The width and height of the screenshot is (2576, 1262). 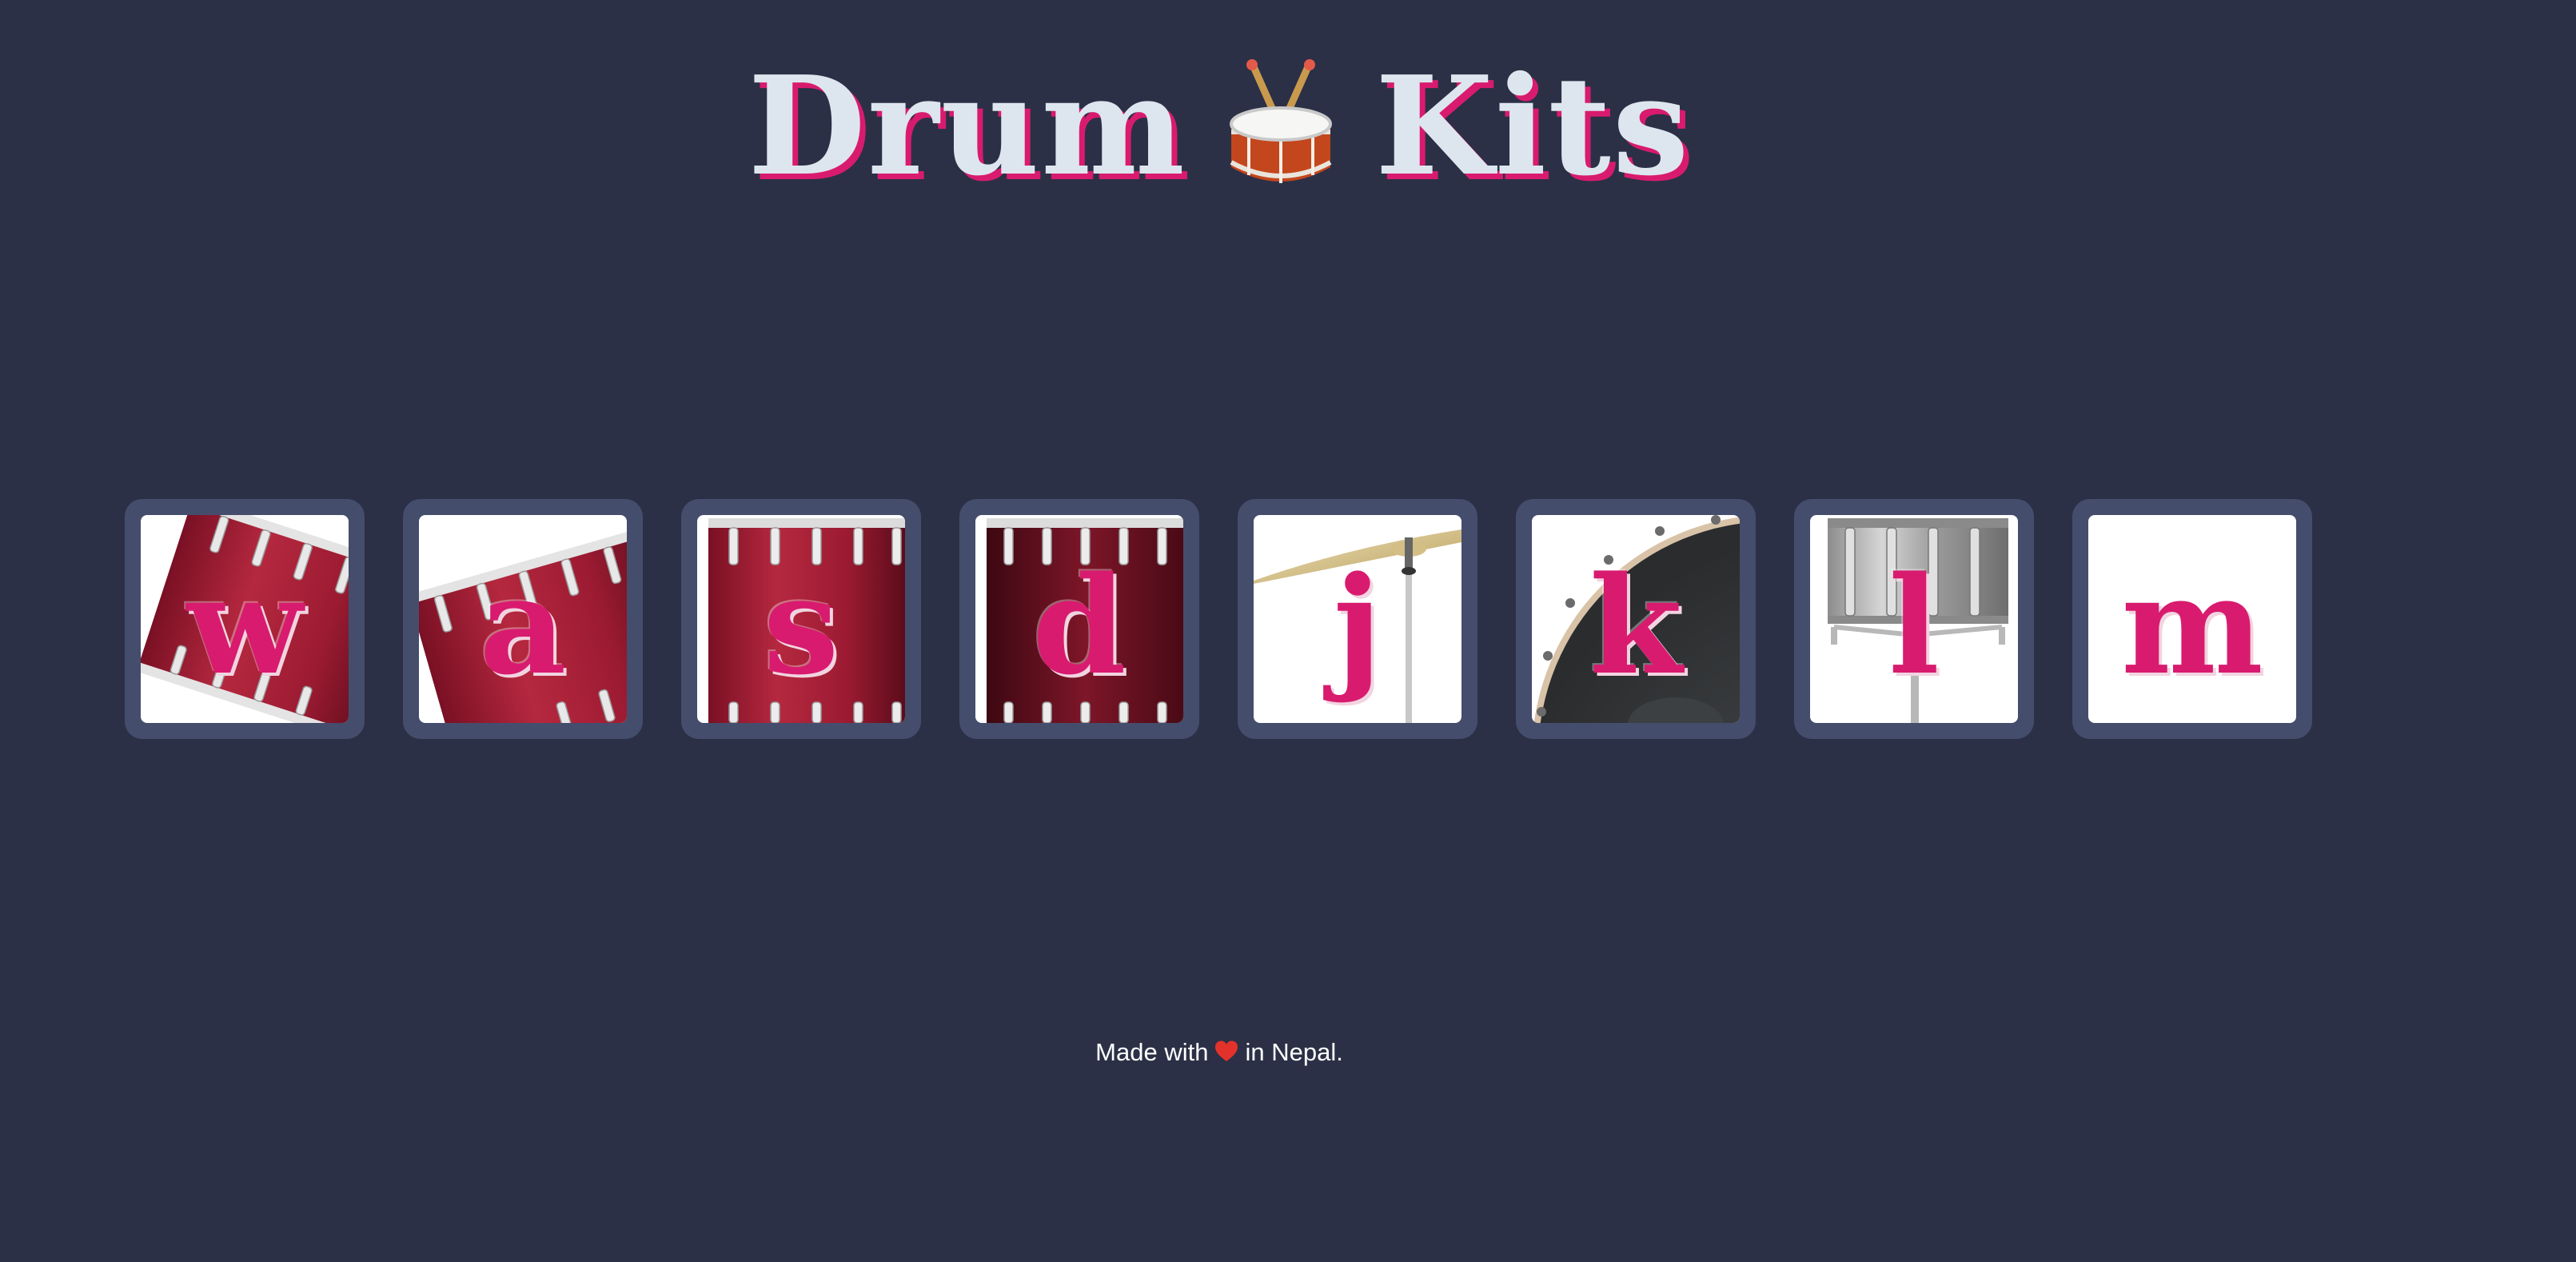 What do you see at coordinates (245, 625) in the screenshot?
I see `key-label: w` at bounding box center [245, 625].